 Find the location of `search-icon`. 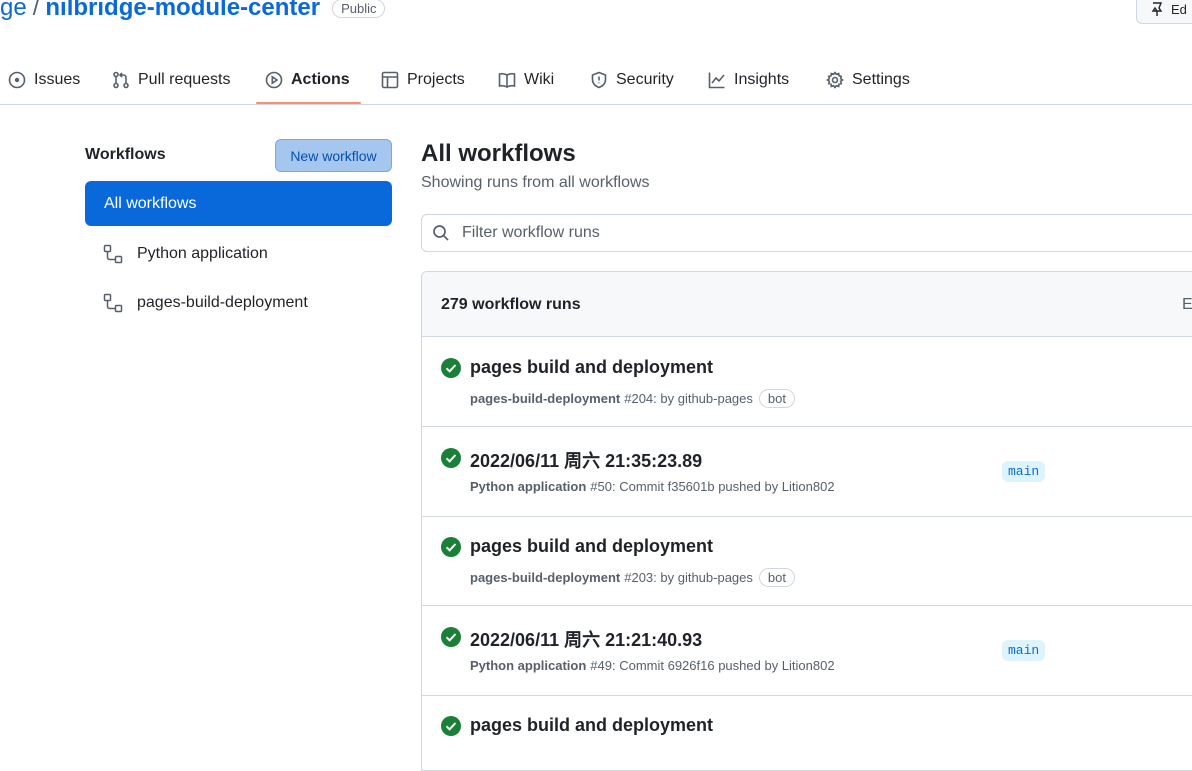

search-icon is located at coordinates (441, 233).